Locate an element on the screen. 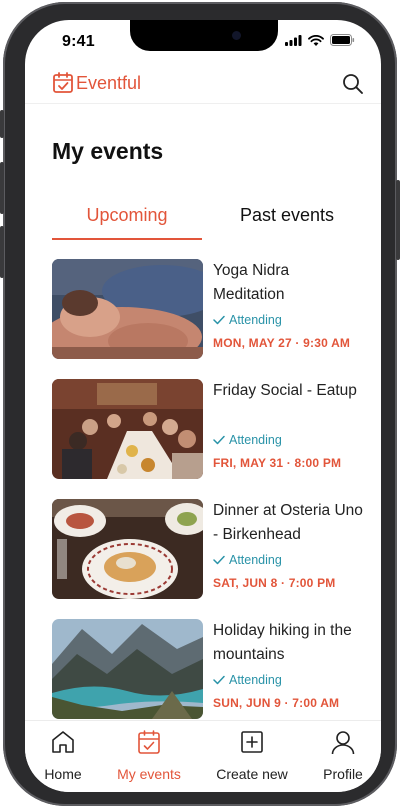 This screenshot has height=808, width=400. bottom-navigation: Home My events Create new Profile is located at coordinates (203, 756).